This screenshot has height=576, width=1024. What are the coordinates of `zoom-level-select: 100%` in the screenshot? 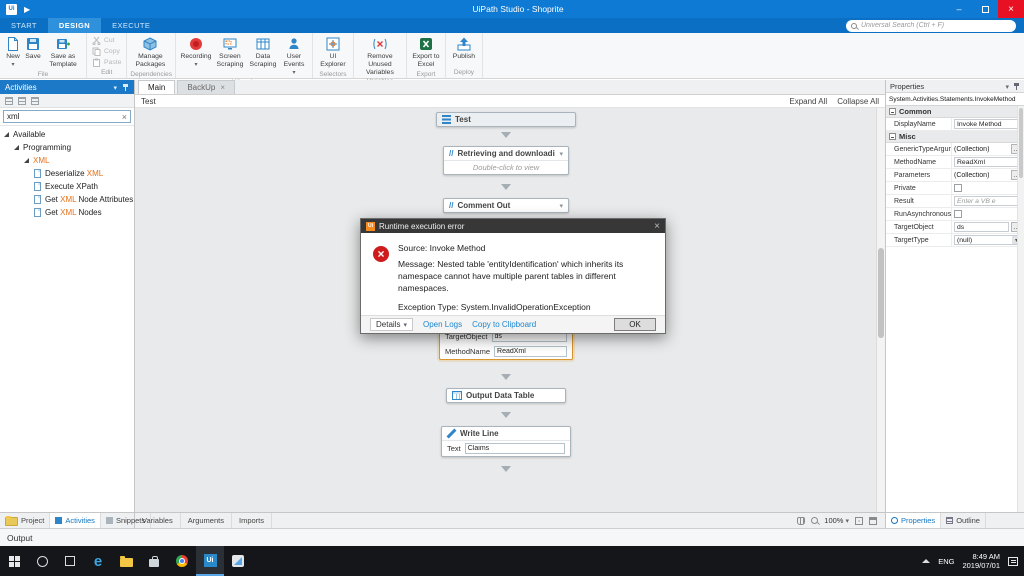 It's located at (836, 520).